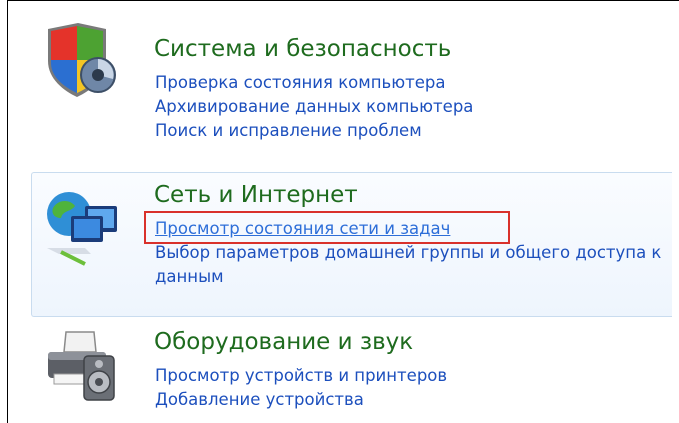 The height and width of the screenshot is (423, 679). Describe the element at coordinates (79, 363) in the screenshot. I see `printer-speaker-icon` at that location.